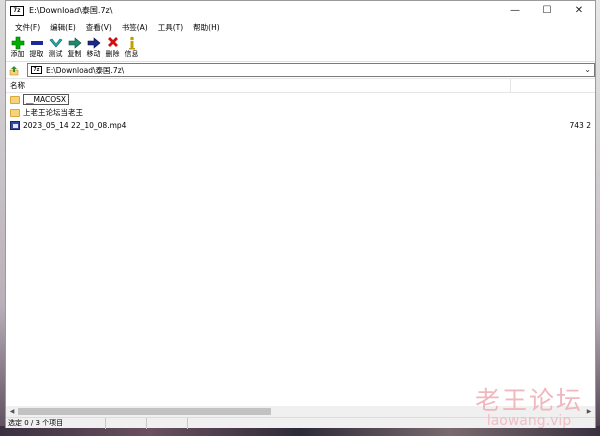 This screenshot has height=436, width=600. Describe the element at coordinates (131, 54) in the screenshot. I see `info-label: 信息` at that location.